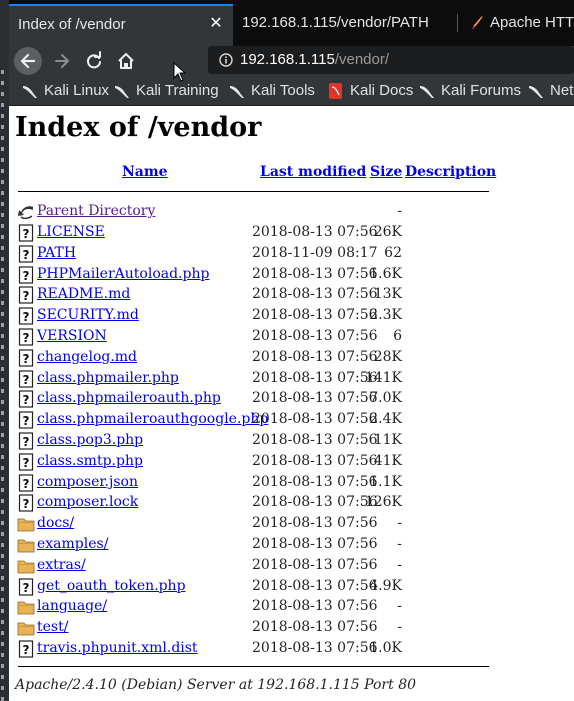 This screenshot has height=701, width=574. I want to click on column-last-modified-link: Last modified, so click(313, 172).